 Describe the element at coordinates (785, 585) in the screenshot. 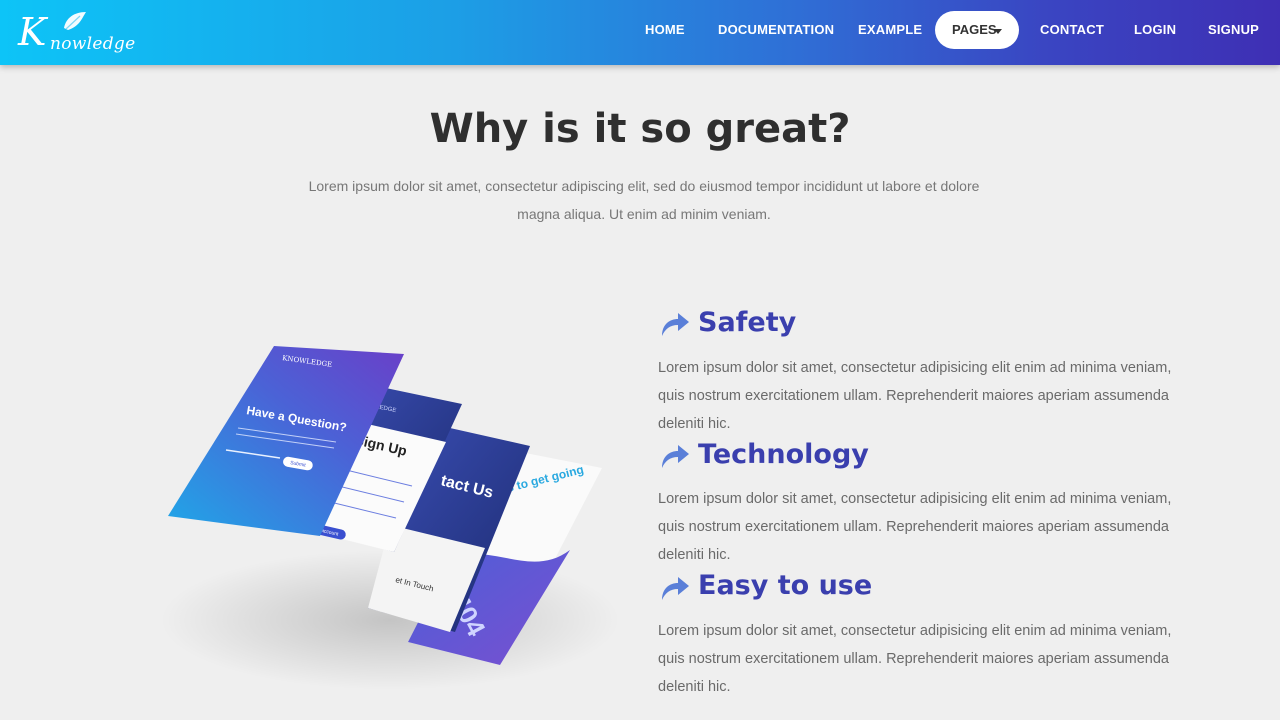

I see `feature-title-easy-to-use: Easy to use` at that location.